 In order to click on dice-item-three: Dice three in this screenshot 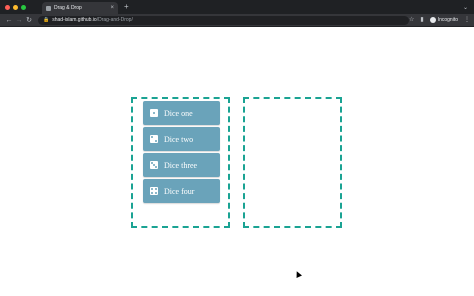, I will do `click(181, 165)`.